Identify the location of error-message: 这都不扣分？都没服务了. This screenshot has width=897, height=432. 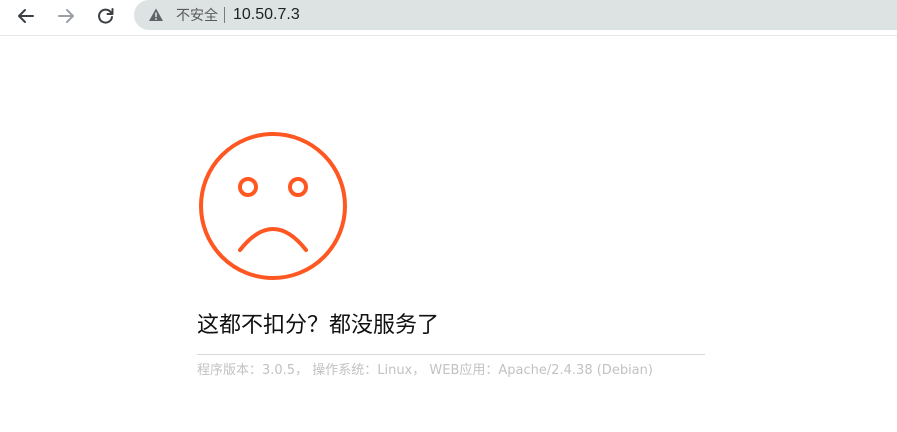
(318, 325).